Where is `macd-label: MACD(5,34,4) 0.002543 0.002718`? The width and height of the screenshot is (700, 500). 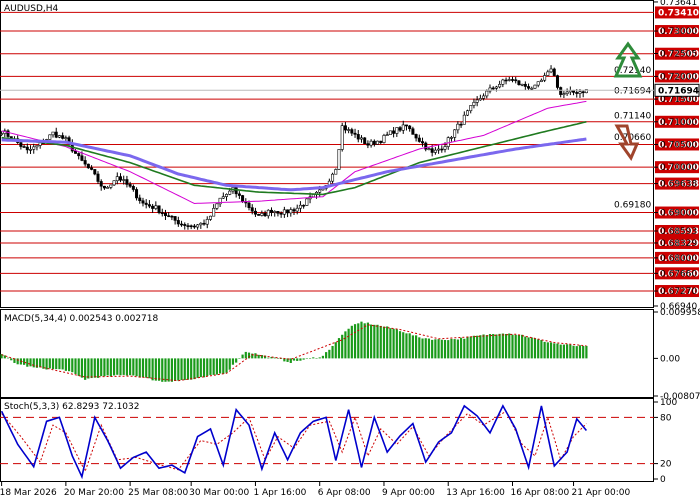 macd-label: MACD(5,34,4) 0.002543 0.002718 is located at coordinates (81, 319).